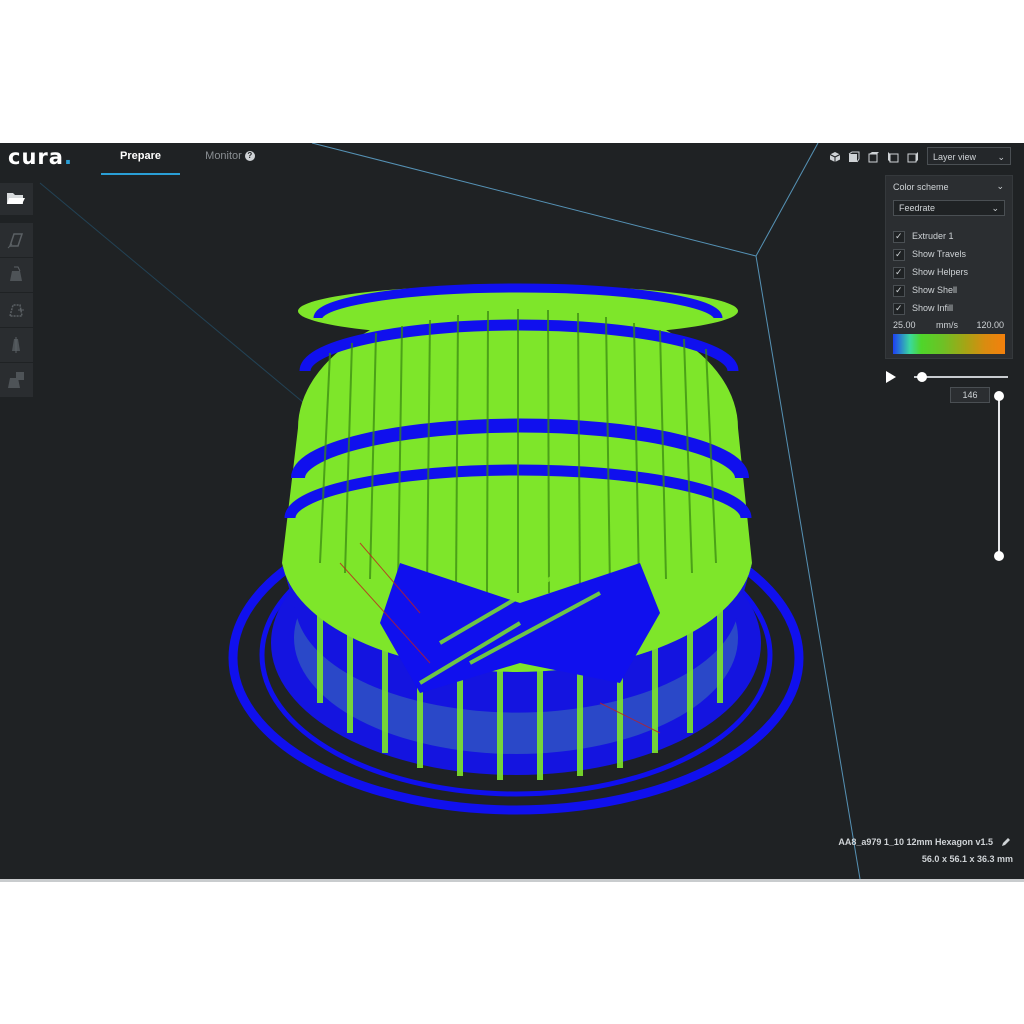 Image resolution: width=1024 pixels, height=1024 pixels. What do you see at coordinates (854, 156) in the screenshot?
I see `front-view-icon` at bounding box center [854, 156].